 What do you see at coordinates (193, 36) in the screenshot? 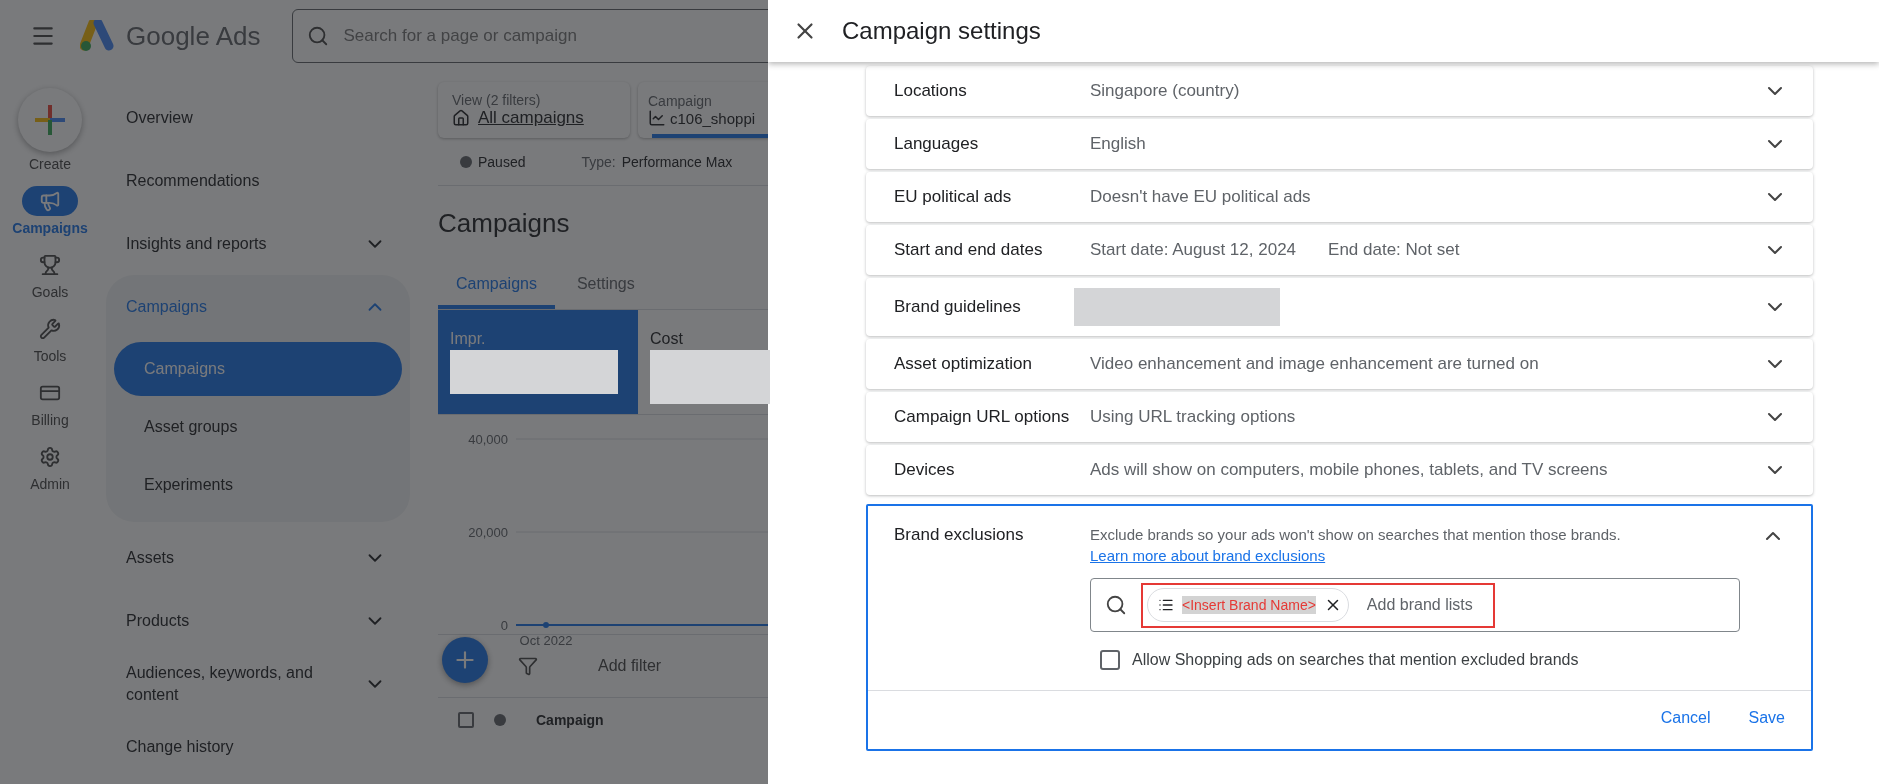
I see `product-name: Google Ads` at bounding box center [193, 36].